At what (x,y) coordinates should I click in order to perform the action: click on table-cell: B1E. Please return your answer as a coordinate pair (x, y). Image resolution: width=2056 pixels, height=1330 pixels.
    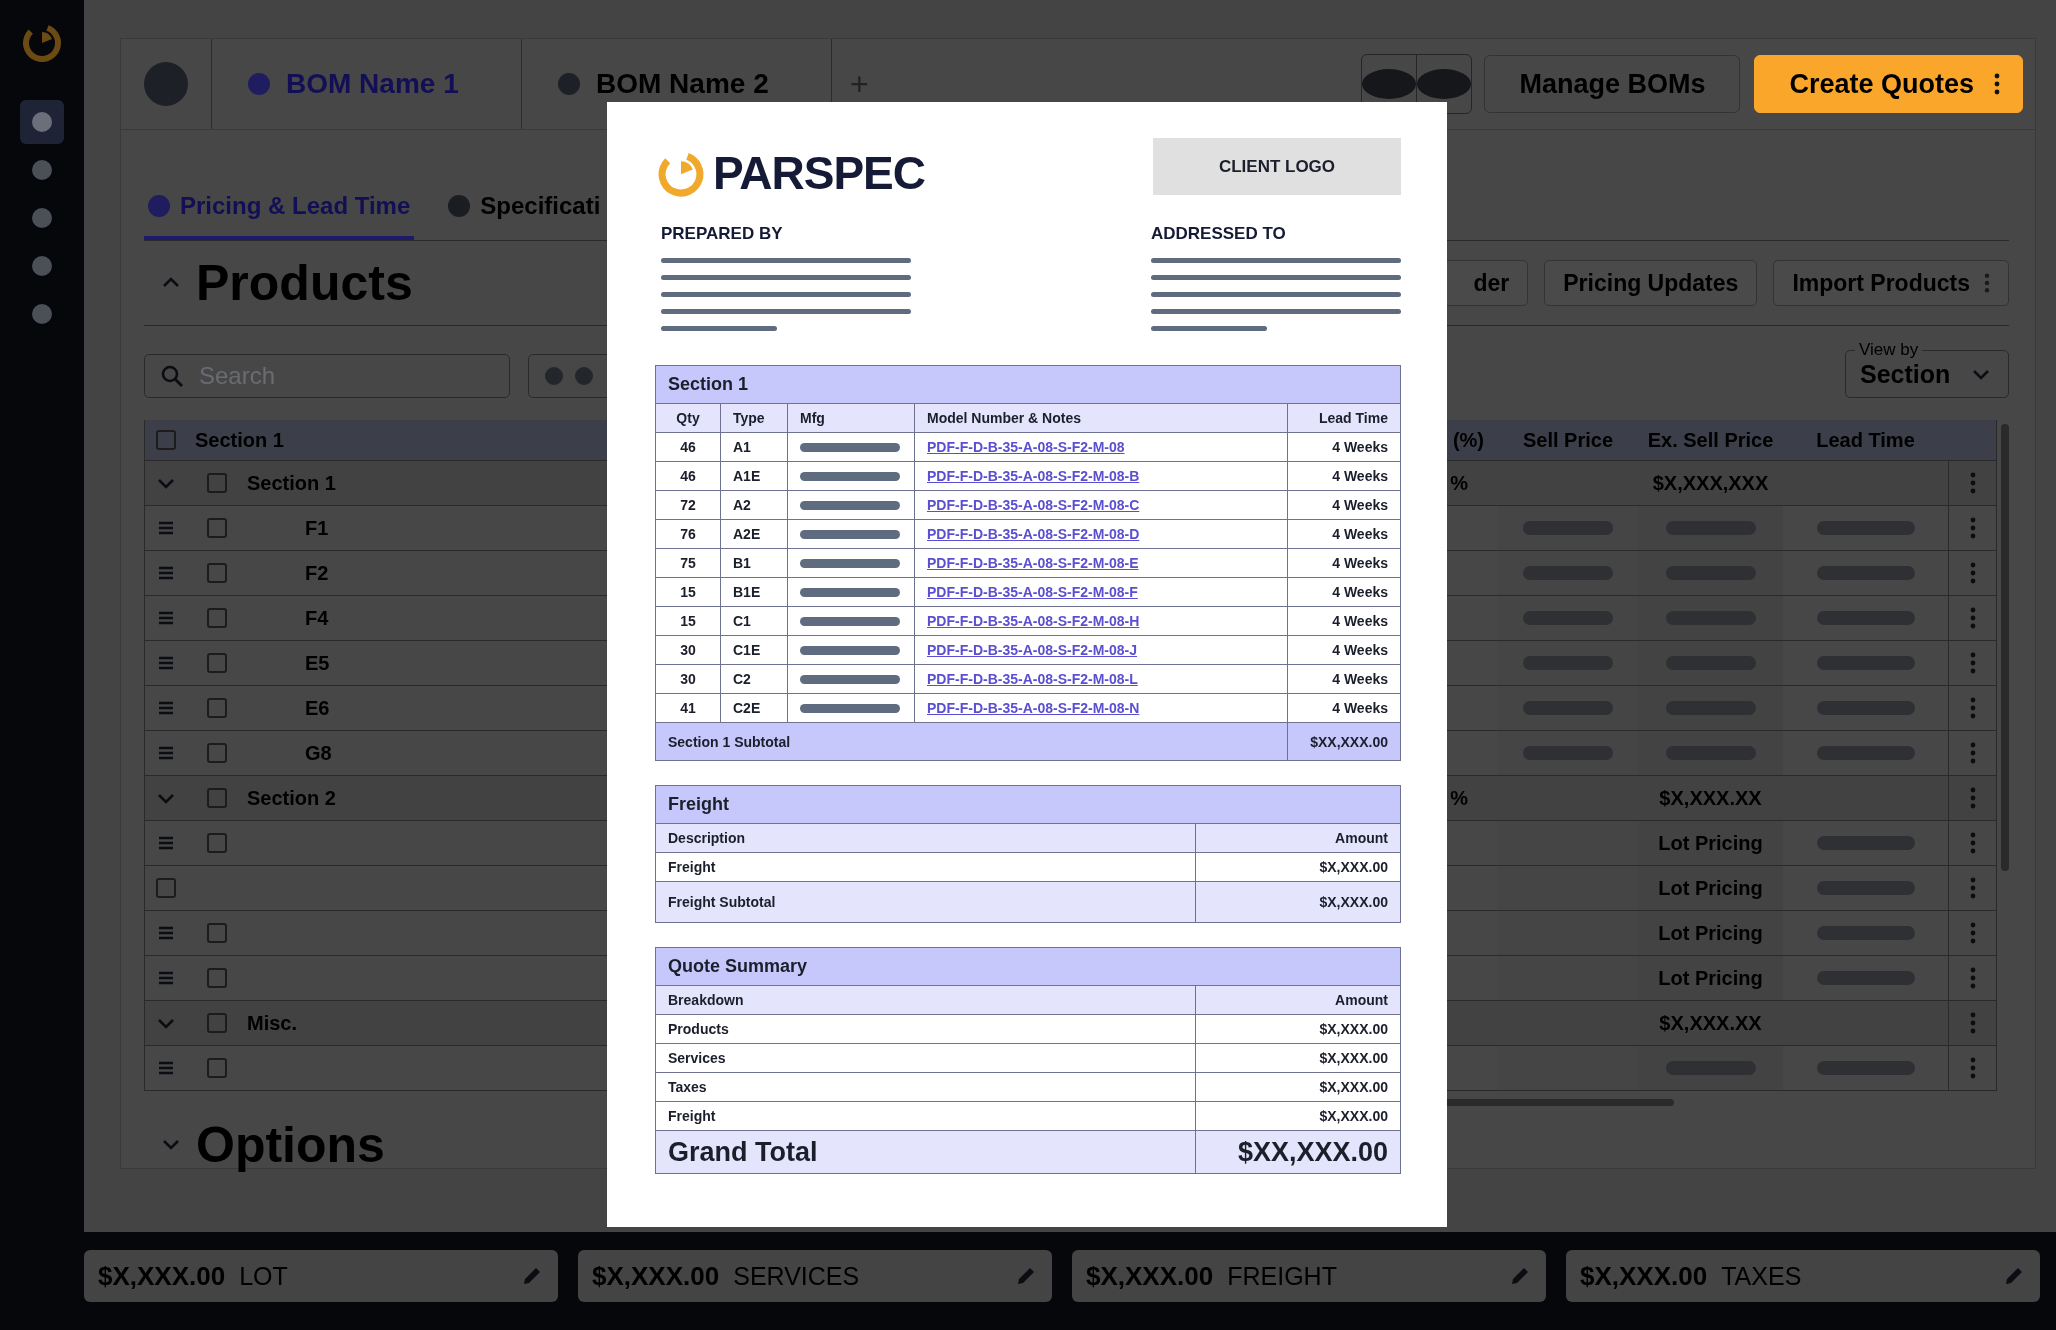
    Looking at the image, I should click on (754, 592).